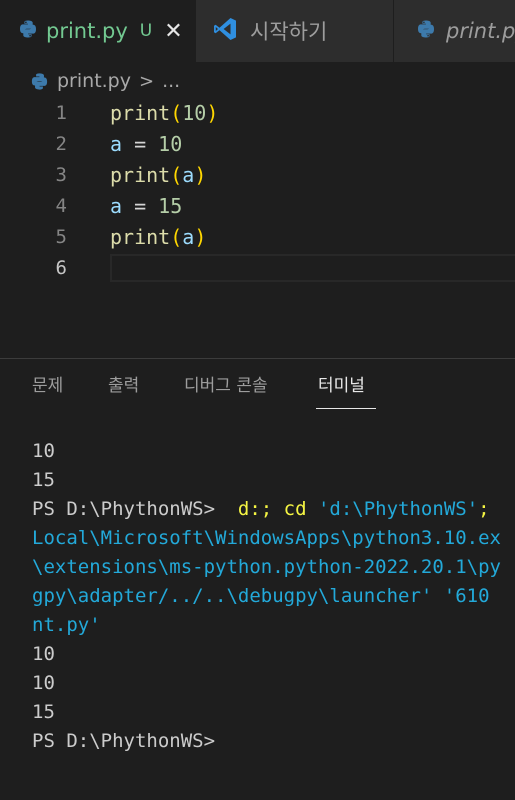 The image size is (515, 800). I want to click on terminal-line: nt.py', so click(273, 625).